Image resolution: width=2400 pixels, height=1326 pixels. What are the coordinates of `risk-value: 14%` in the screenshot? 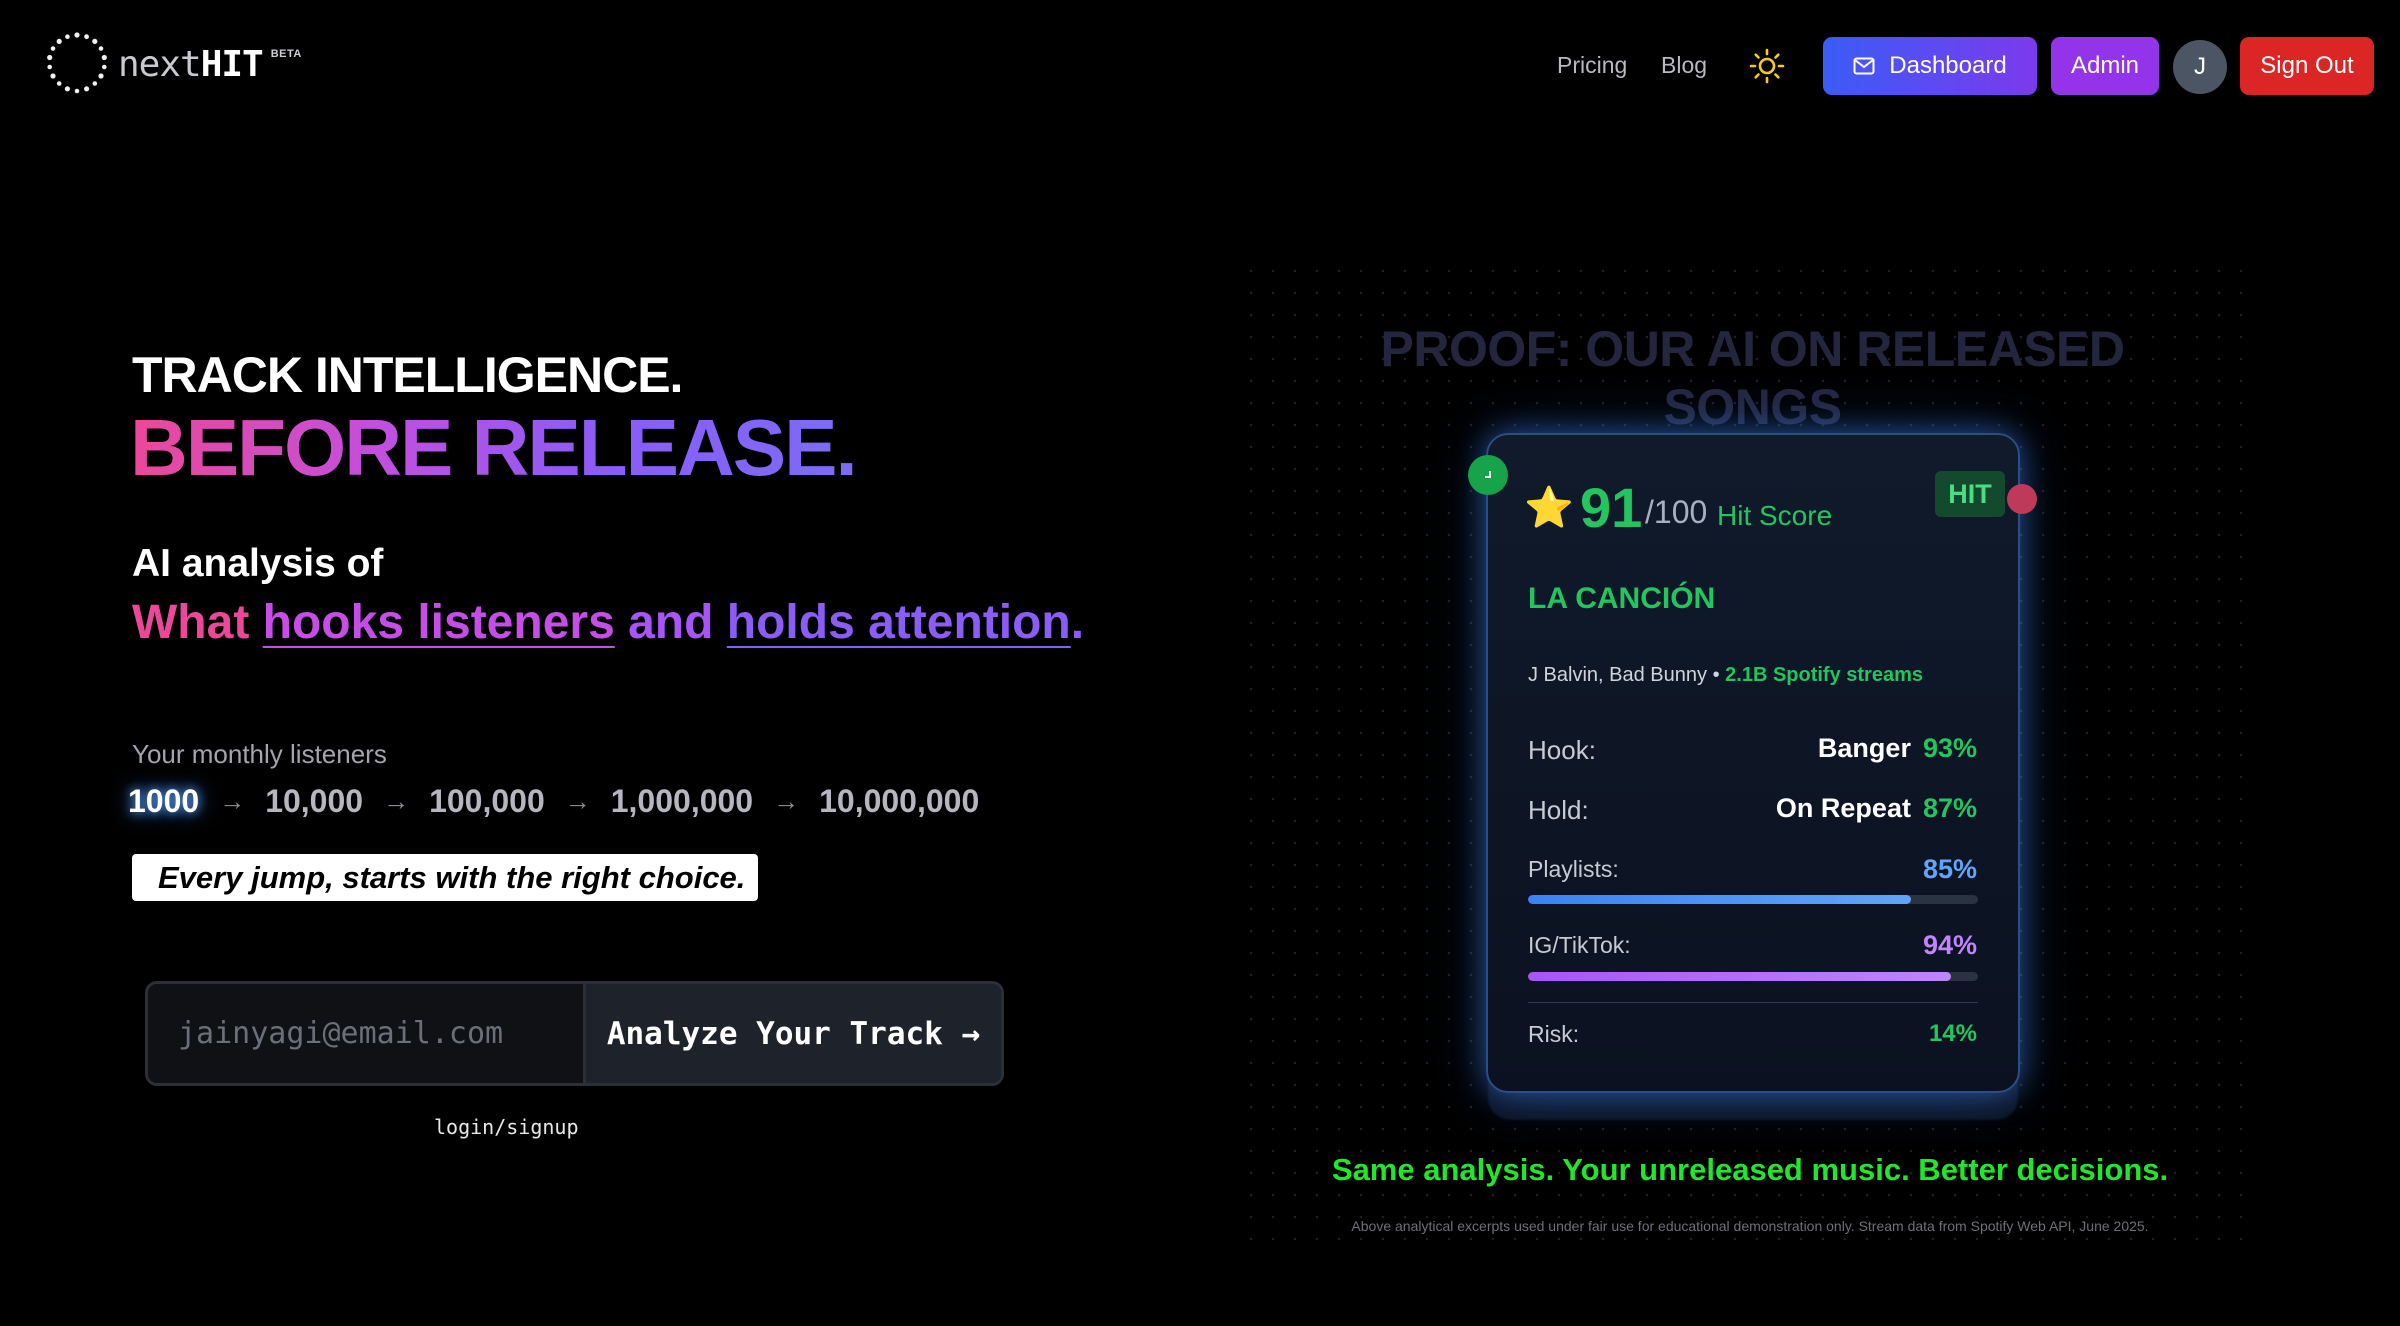 It's located at (1953, 1034).